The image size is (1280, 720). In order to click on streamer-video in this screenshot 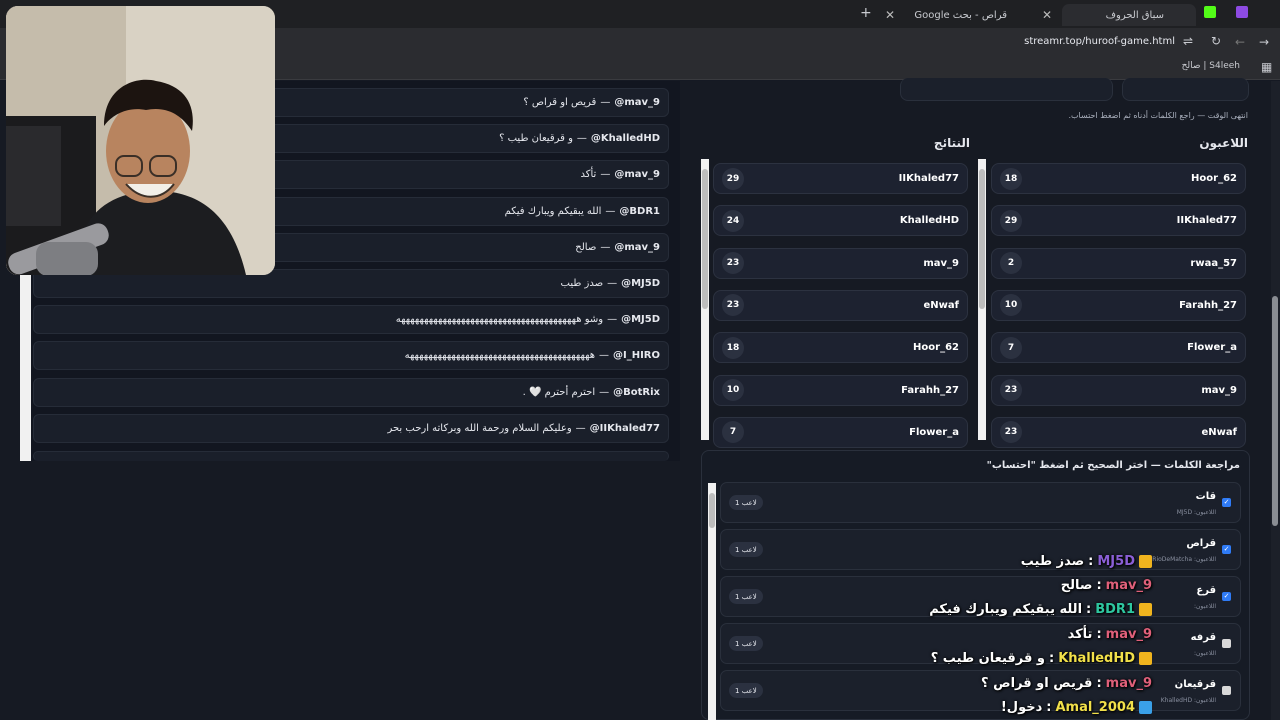, I will do `click(140, 140)`.